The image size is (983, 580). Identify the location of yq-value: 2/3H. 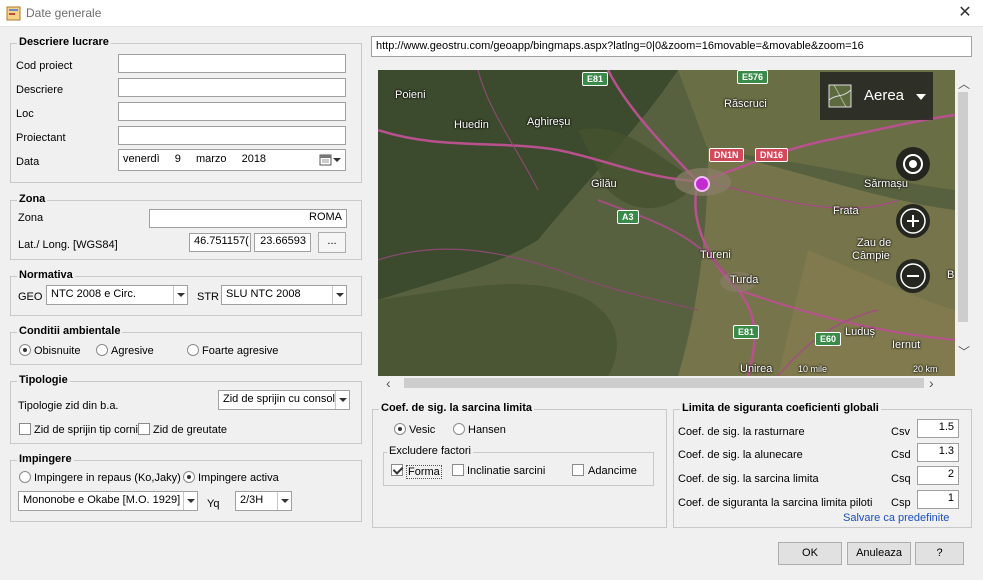
(252, 500).